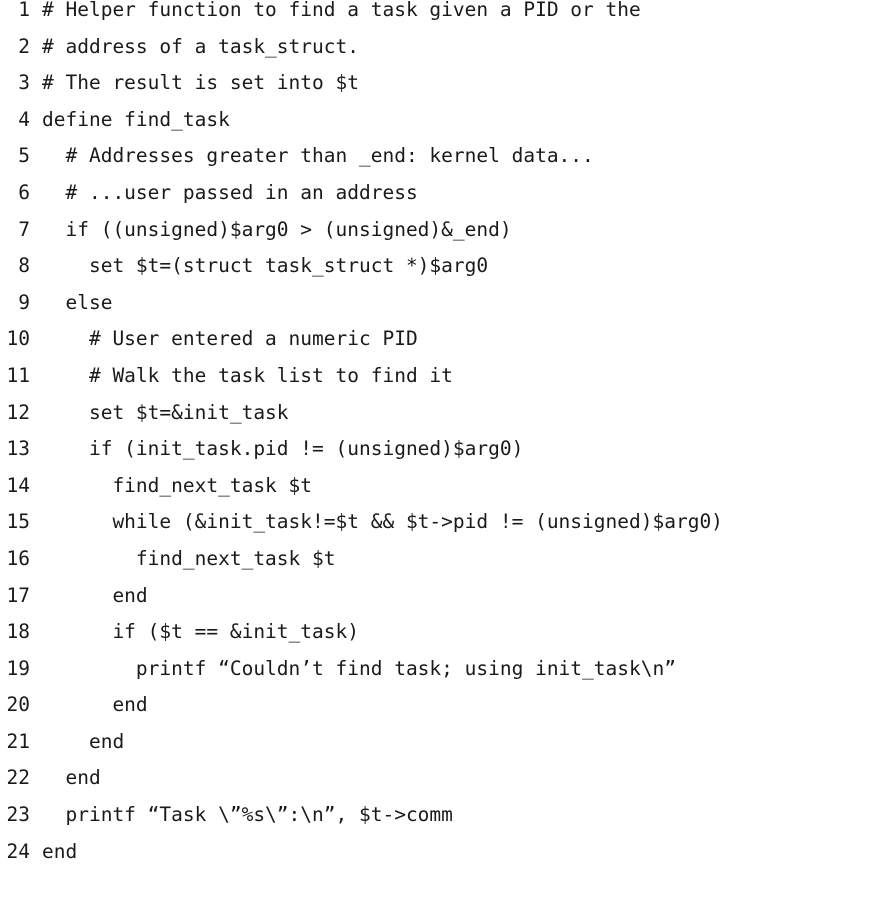 The image size is (886, 923). I want to click on line-number: 19, so click(18, 668).